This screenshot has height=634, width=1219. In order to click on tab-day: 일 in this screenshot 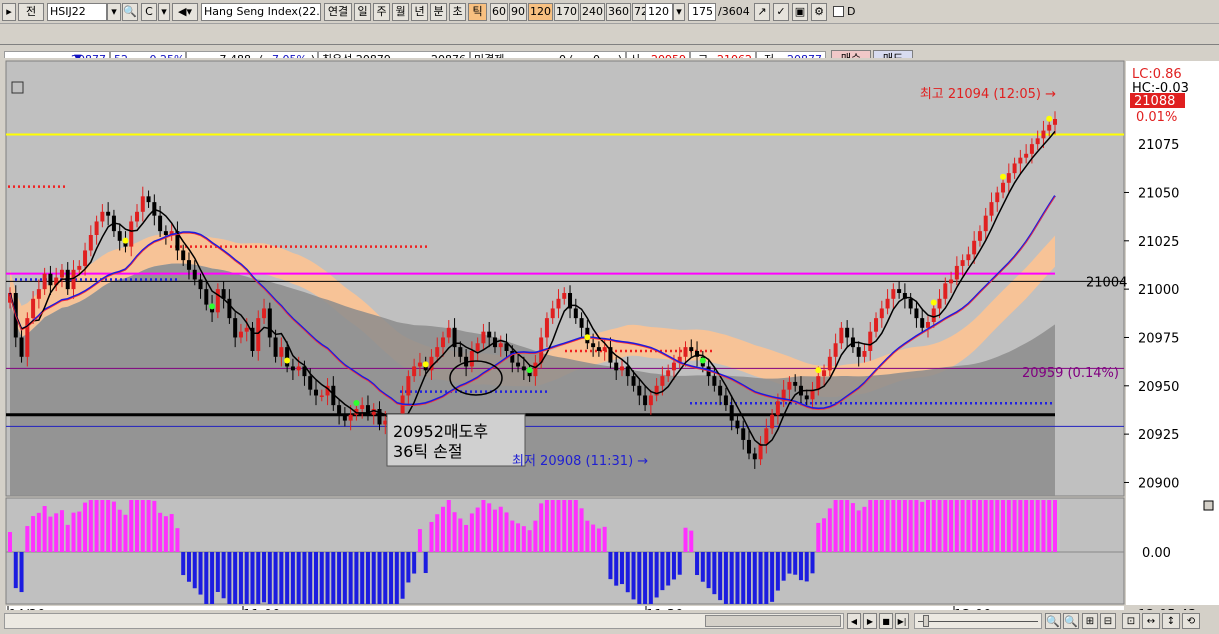, I will do `click(362, 12)`.